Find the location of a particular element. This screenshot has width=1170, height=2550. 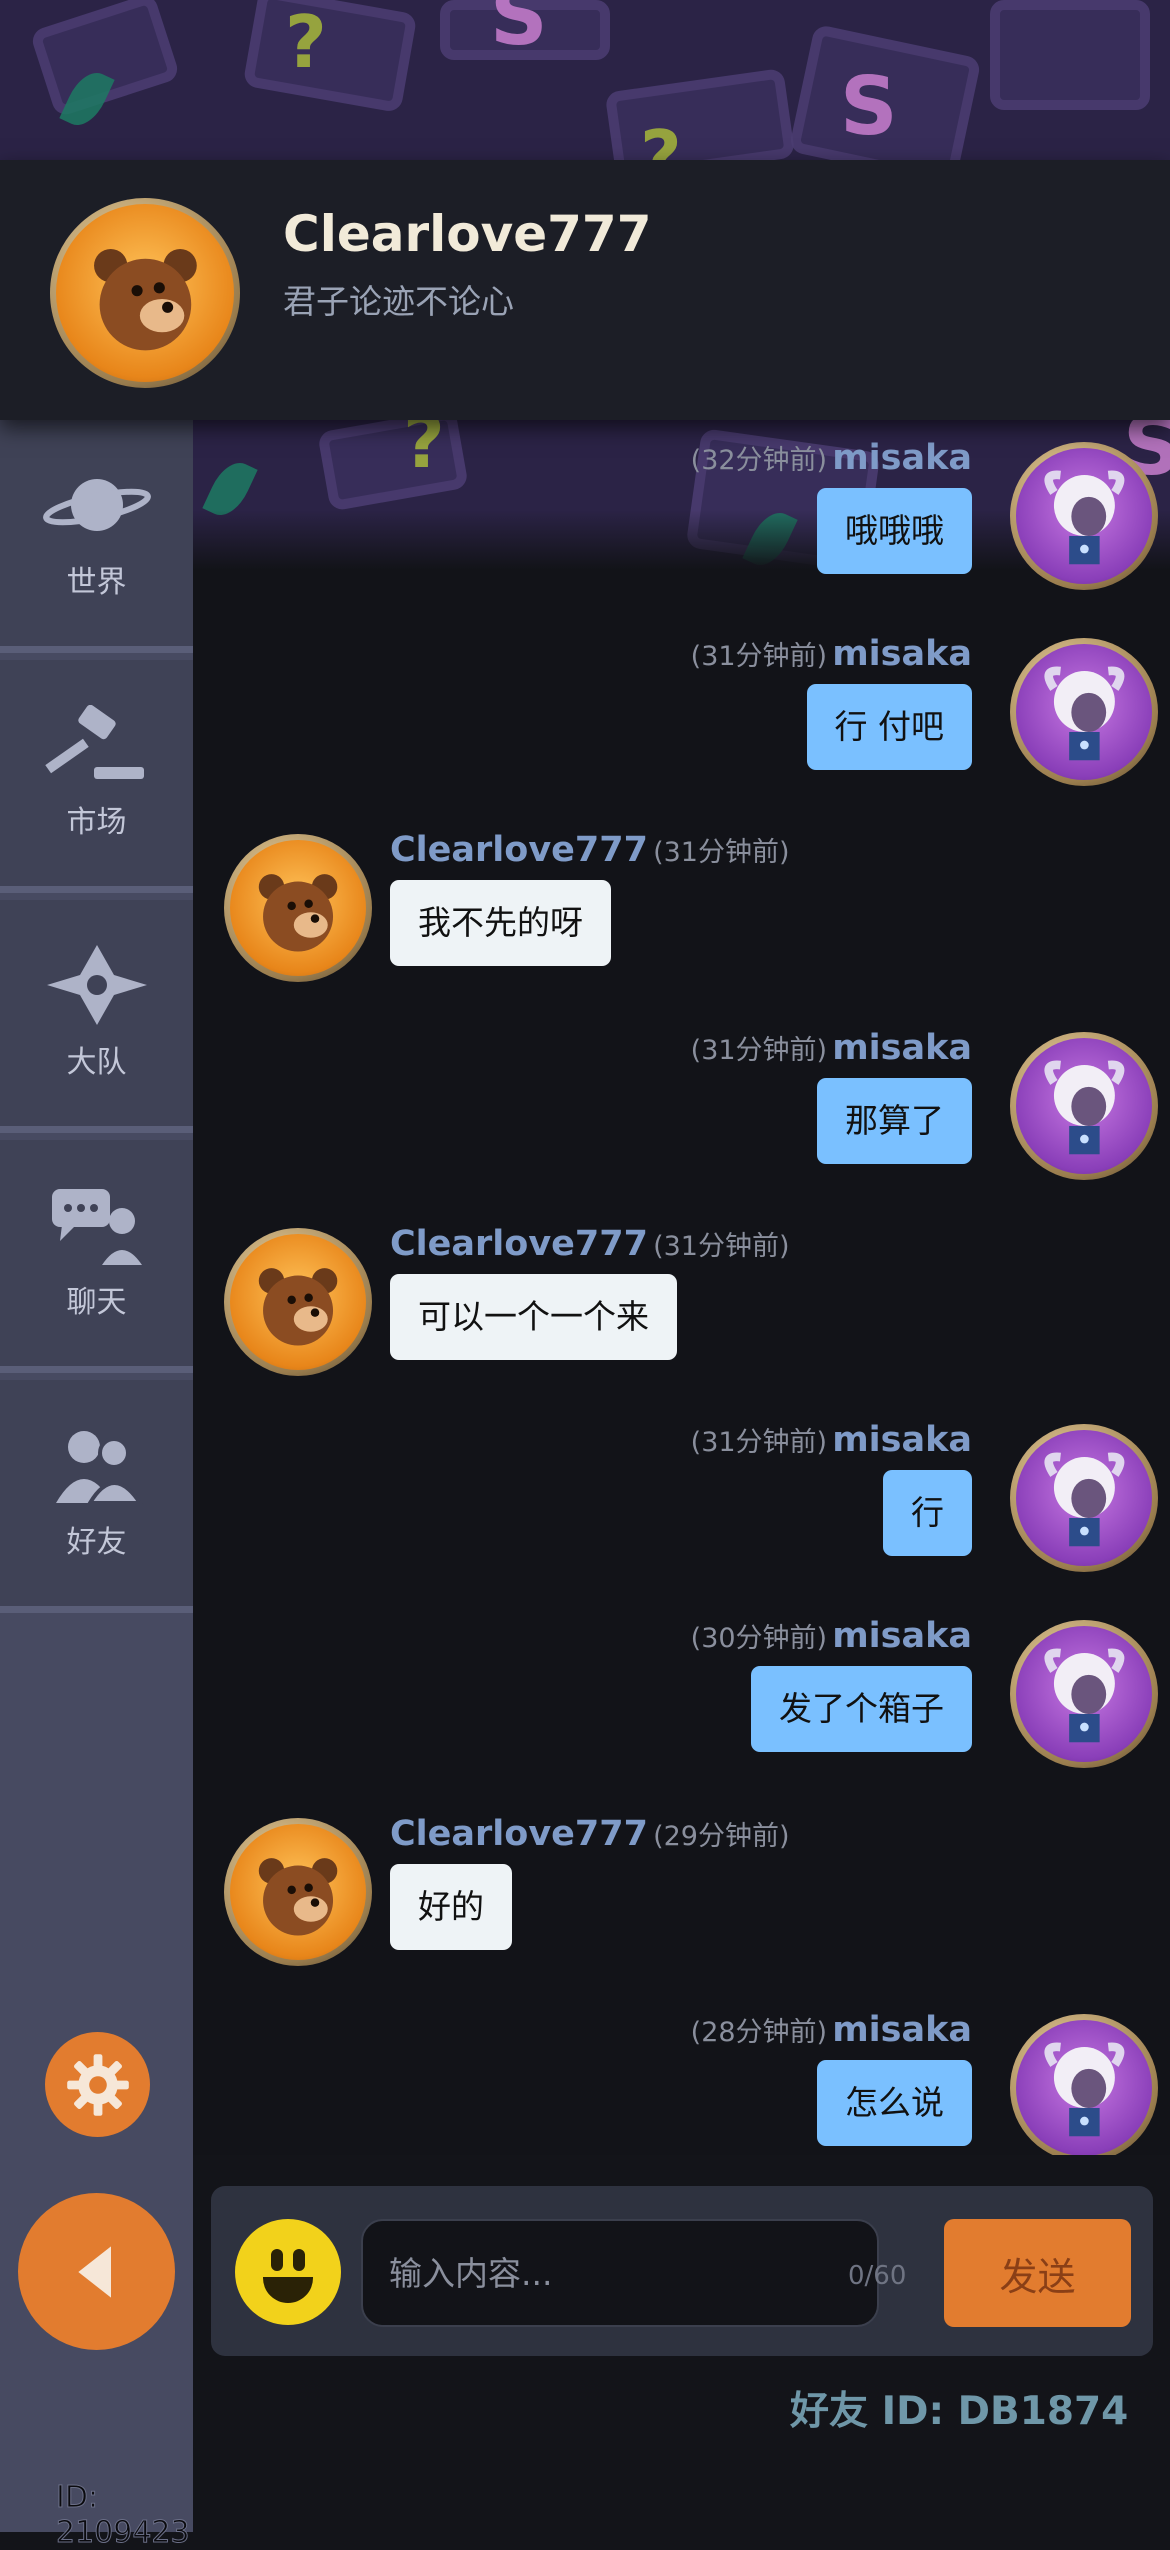

send-button: 发送 is located at coordinates (1037, 2273).